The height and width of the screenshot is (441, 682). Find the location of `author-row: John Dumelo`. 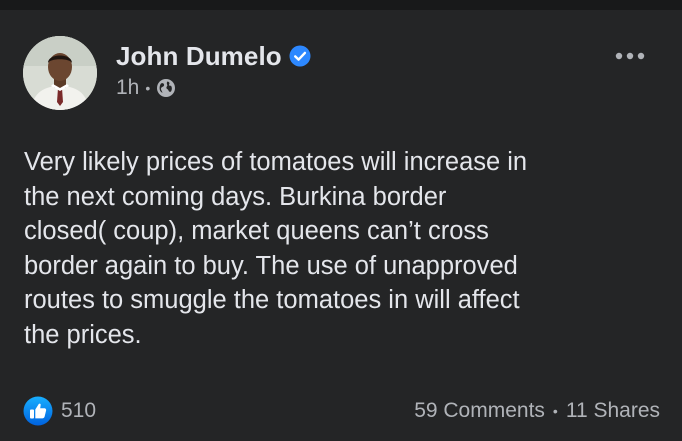

author-row: John Dumelo is located at coordinates (213, 56).